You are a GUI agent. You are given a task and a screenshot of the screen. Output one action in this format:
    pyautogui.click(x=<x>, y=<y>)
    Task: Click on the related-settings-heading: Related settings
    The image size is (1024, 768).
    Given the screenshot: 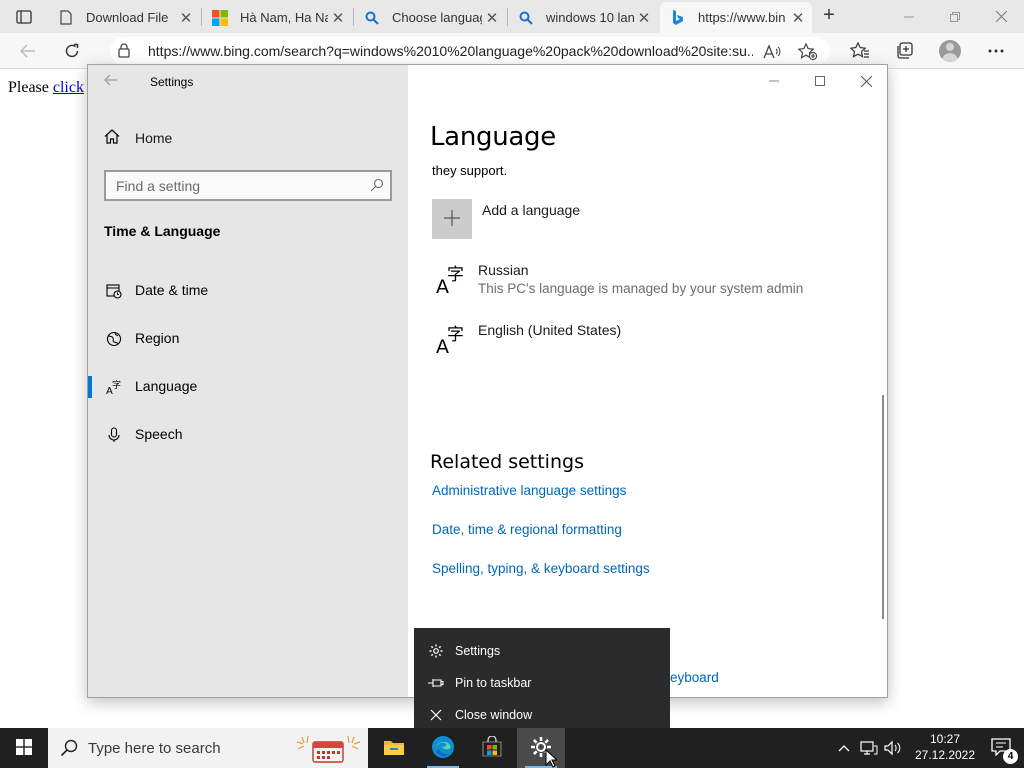 What is the action you would take?
    pyautogui.click(x=507, y=462)
    